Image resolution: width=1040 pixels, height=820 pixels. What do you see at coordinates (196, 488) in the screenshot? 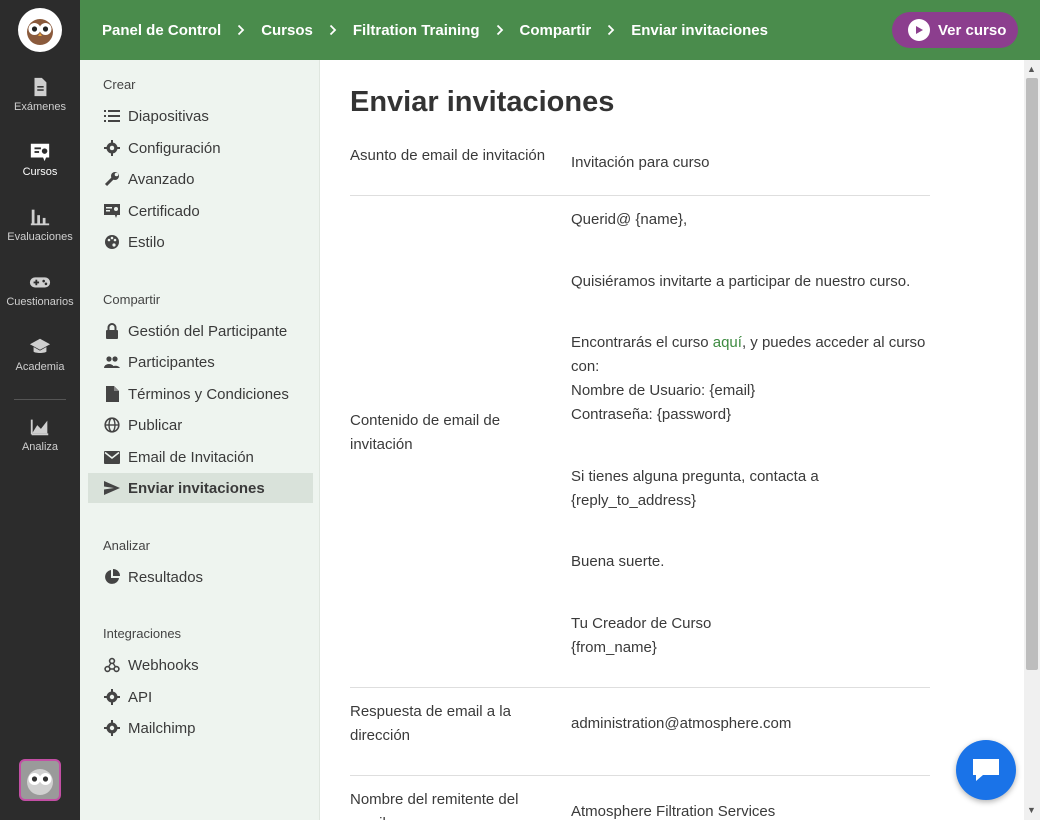
I see `menu-item-label: Enviar invitaciones` at bounding box center [196, 488].